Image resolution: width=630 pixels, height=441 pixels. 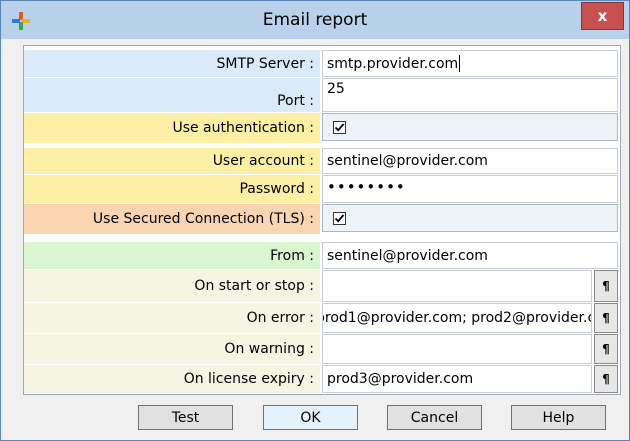 I want to click on cancel-button: Cancel, so click(x=434, y=417).